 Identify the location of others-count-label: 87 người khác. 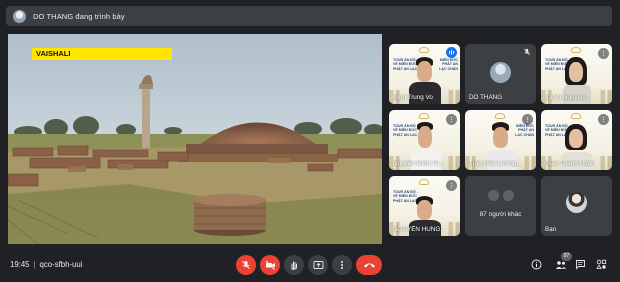
(500, 214).